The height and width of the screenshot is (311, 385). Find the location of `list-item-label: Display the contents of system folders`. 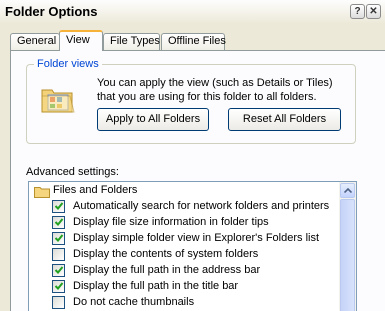

list-item-label: Display the contents of system folders is located at coordinates (166, 254).